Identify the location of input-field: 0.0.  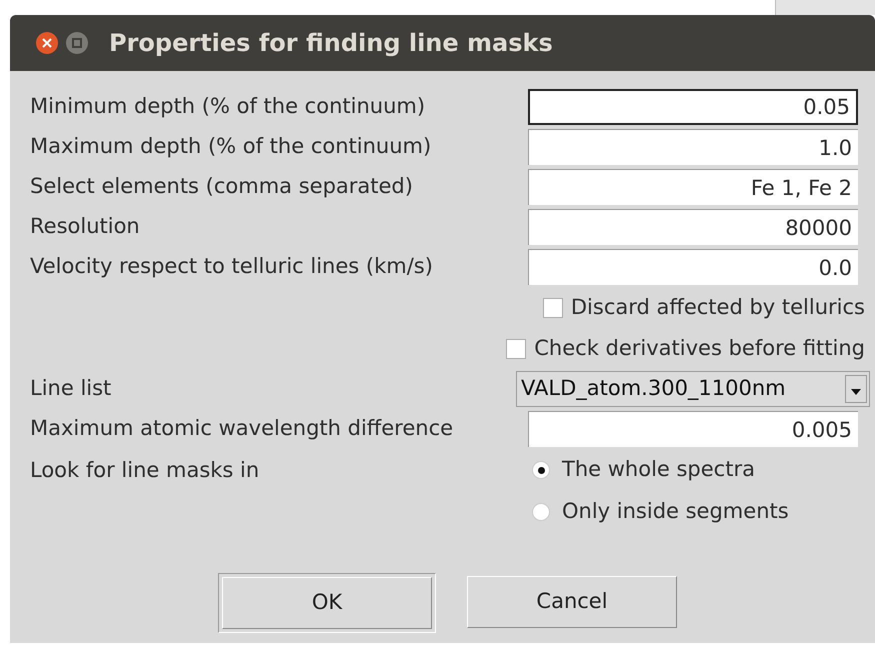
(693, 267).